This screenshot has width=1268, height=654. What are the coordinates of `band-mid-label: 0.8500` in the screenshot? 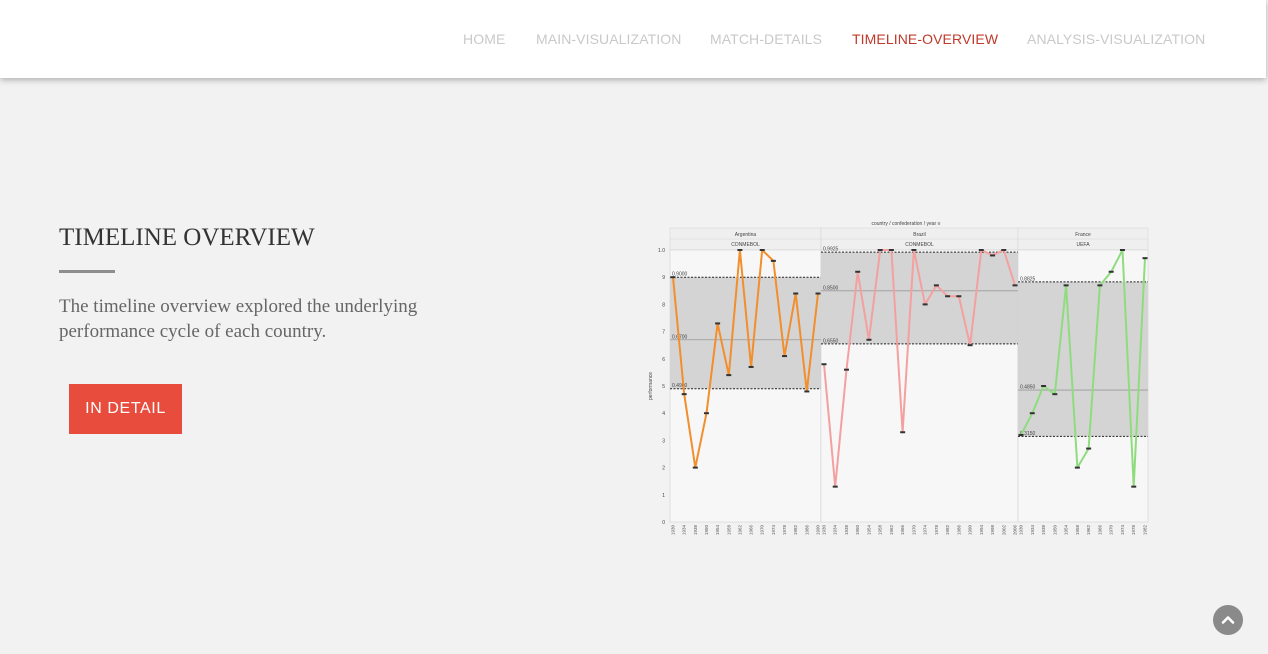 It's located at (831, 288).